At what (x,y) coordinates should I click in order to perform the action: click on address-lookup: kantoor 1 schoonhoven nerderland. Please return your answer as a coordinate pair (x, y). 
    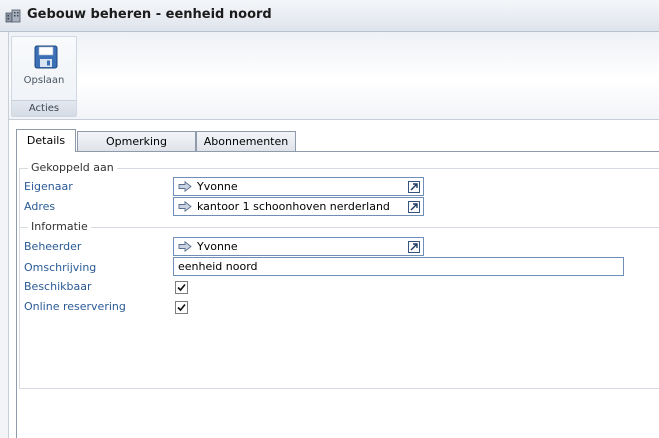
    Looking at the image, I should click on (298, 206).